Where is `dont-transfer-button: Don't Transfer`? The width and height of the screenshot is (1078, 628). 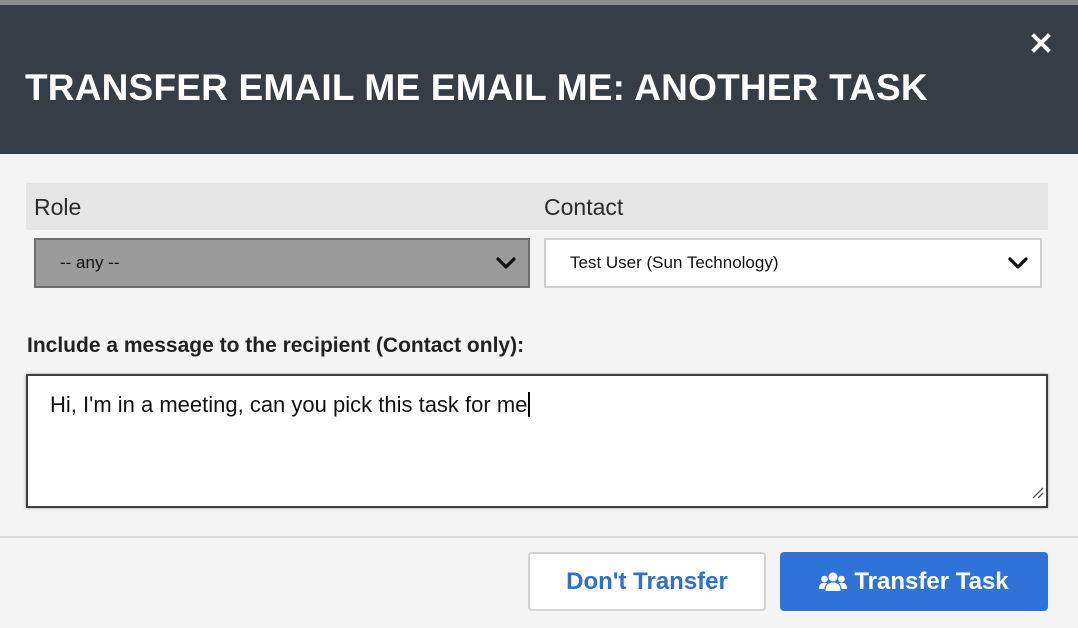 dont-transfer-button: Don't Transfer is located at coordinates (647, 581).